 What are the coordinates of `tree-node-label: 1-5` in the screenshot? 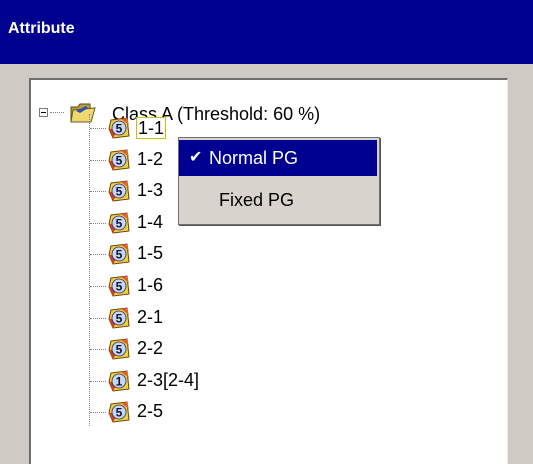 It's located at (150, 253).